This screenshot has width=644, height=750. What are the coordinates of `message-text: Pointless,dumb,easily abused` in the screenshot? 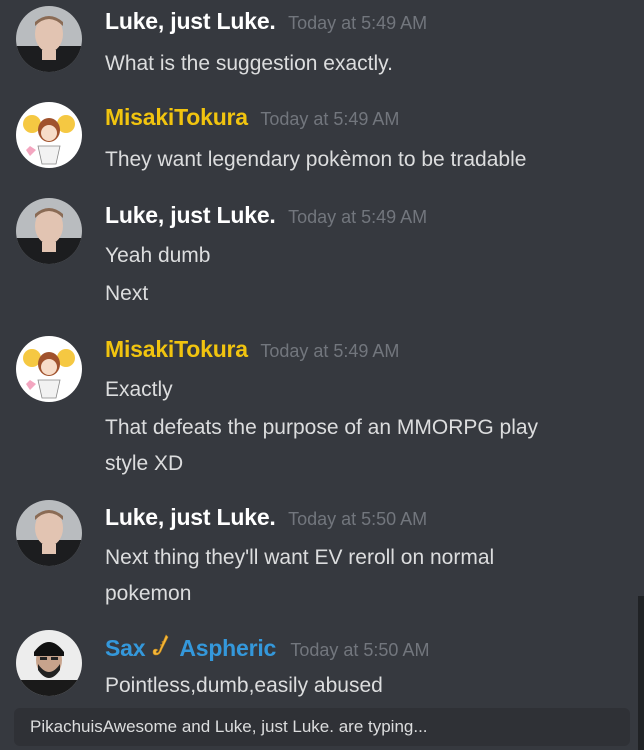 It's located at (244, 685).